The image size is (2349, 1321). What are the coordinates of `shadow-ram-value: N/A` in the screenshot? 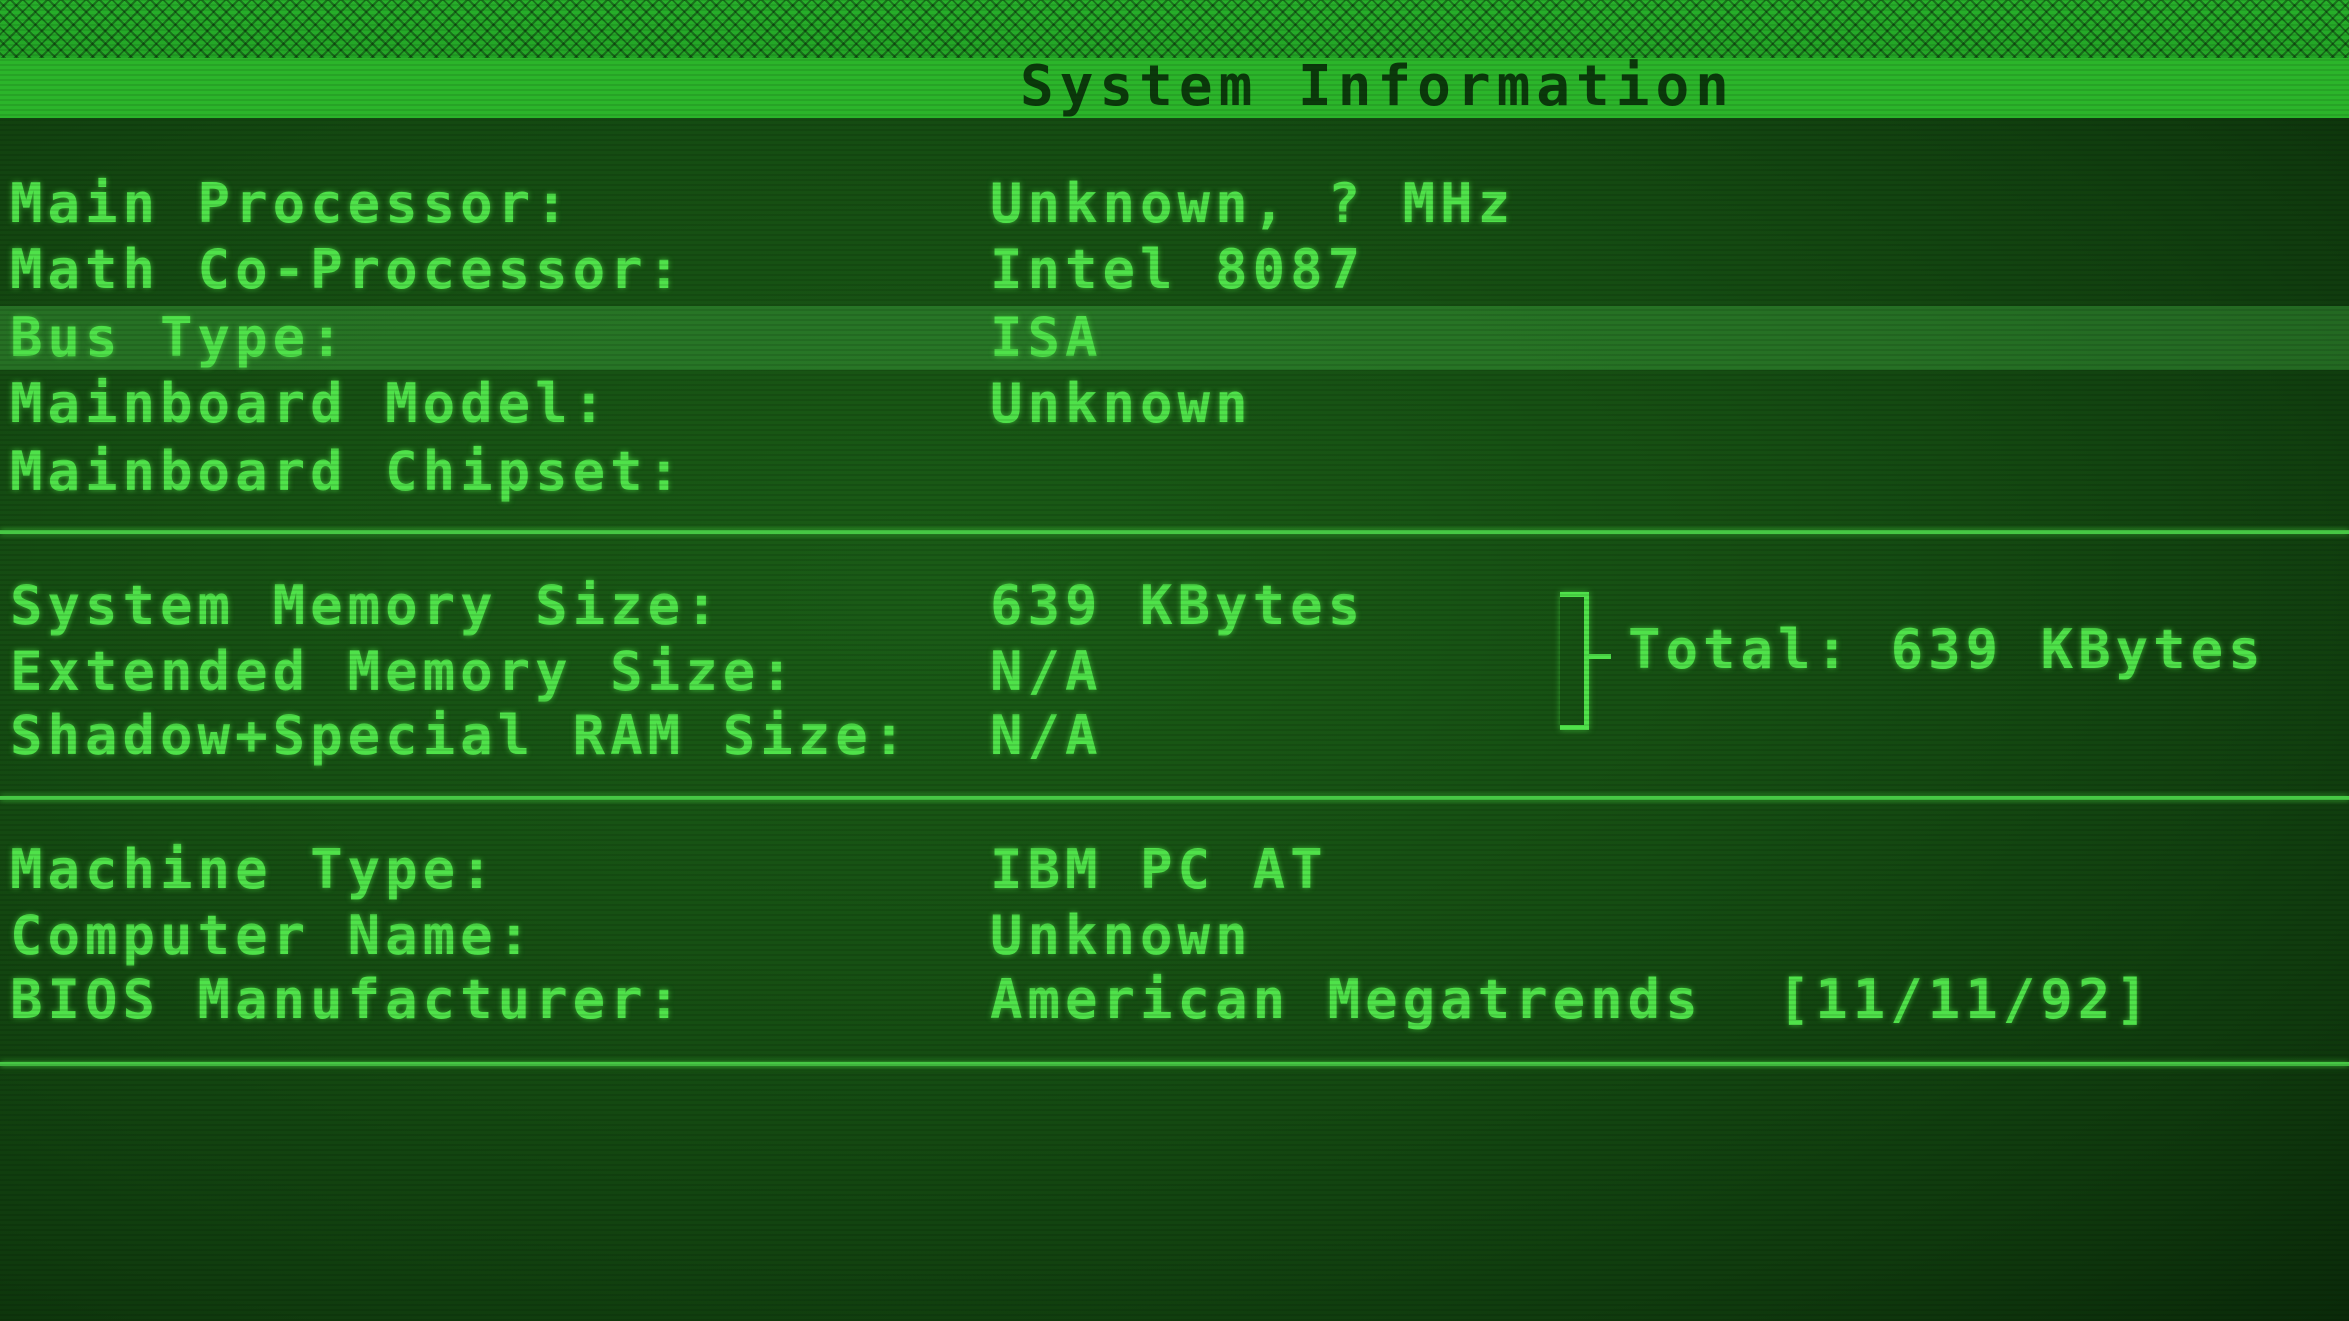 It's located at (1046, 735).